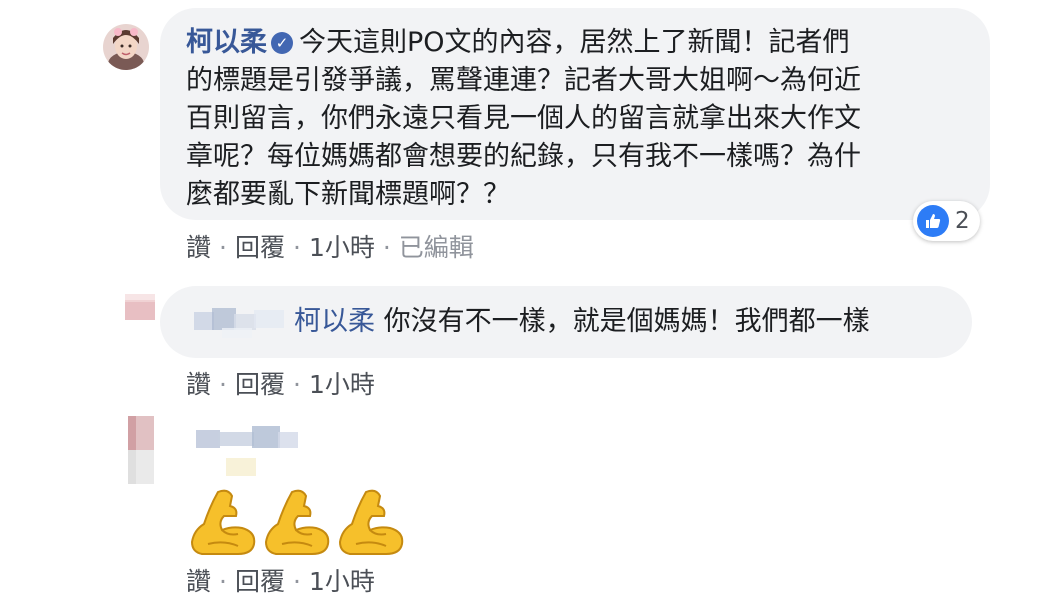  What do you see at coordinates (933, 221) in the screenshot?
I see `thumbs-up-icon` at bounding box center [933, 221].